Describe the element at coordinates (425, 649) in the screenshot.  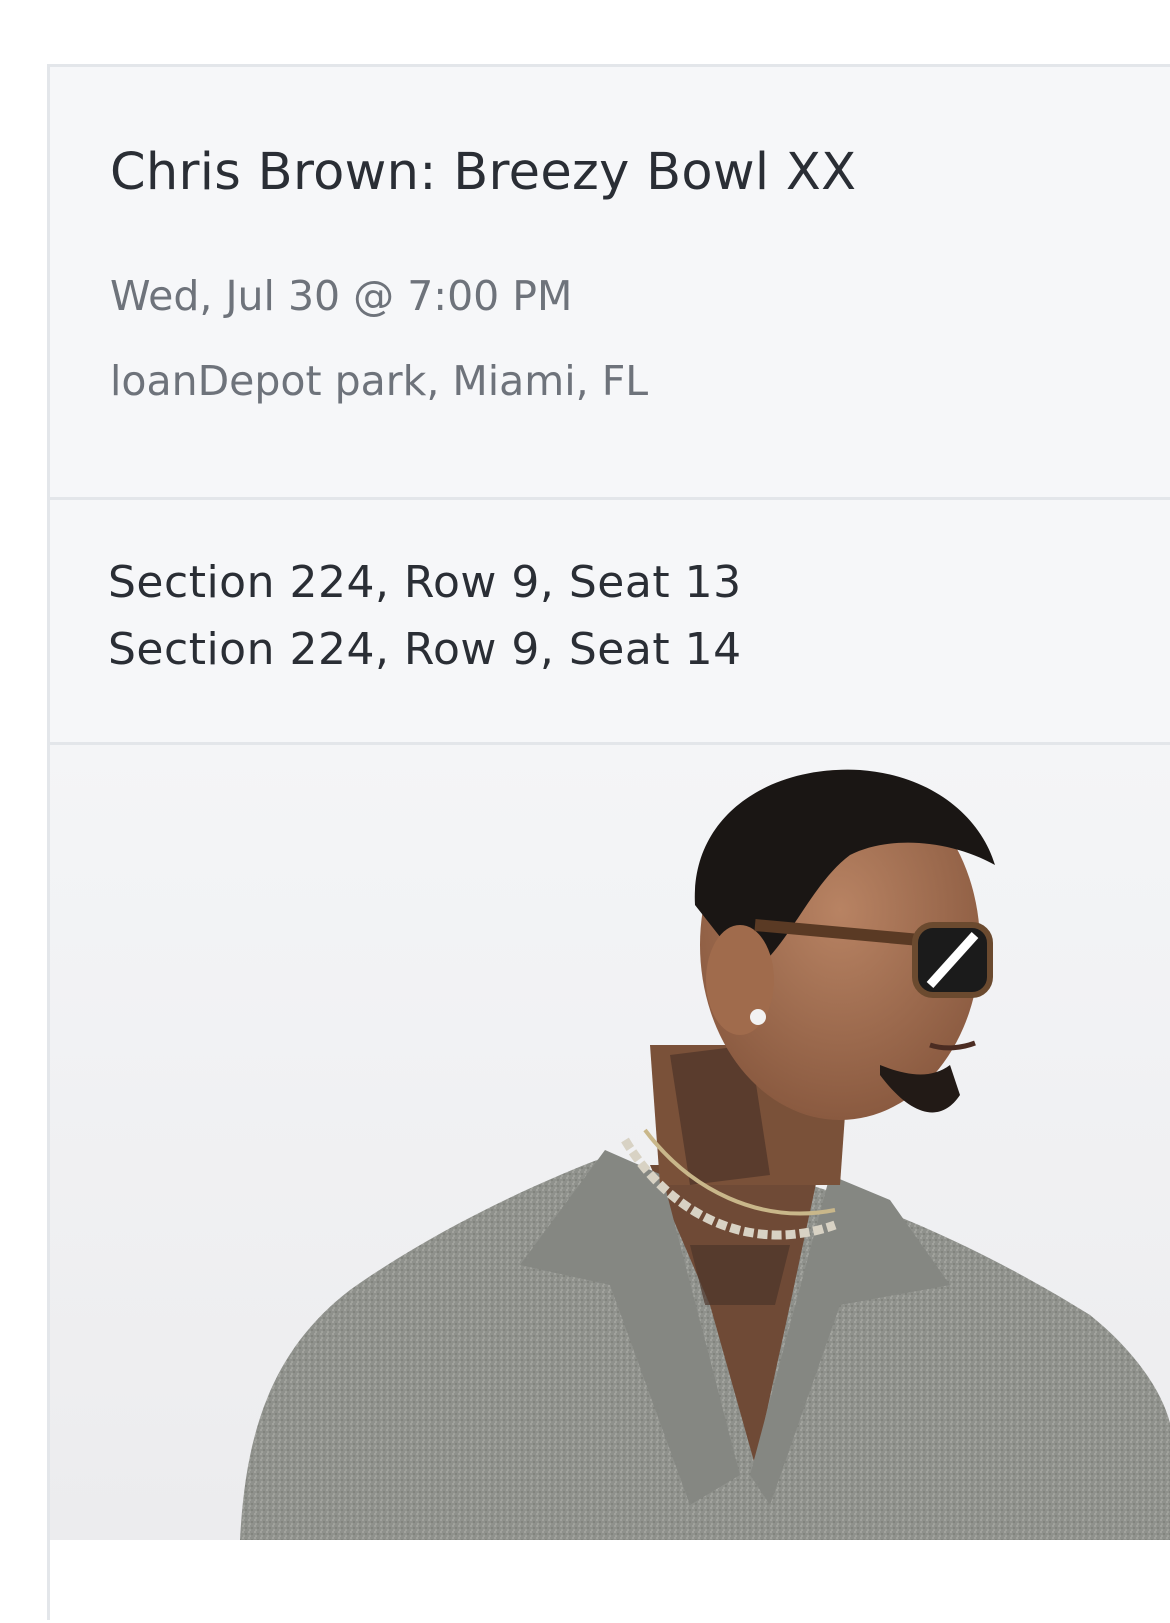
I see `seat-item: Section 224, Row 9, Seat 14` at that location.